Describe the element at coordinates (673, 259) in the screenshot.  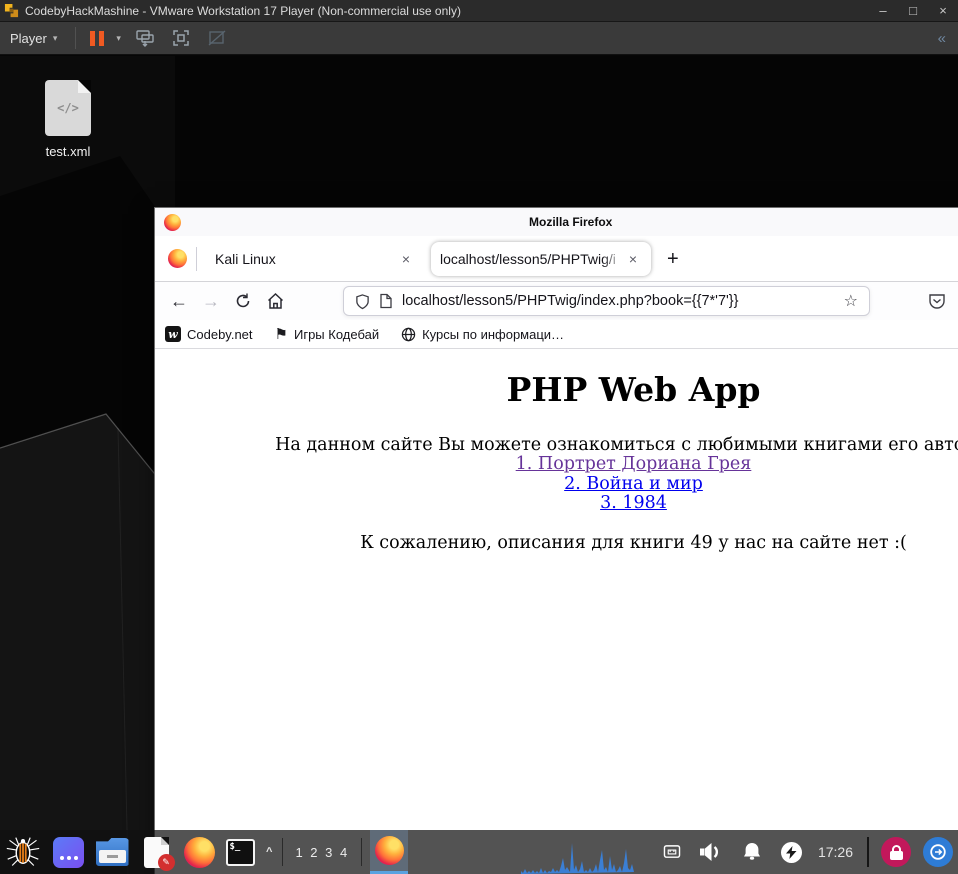
I see `new-tab-button: +` at that location.